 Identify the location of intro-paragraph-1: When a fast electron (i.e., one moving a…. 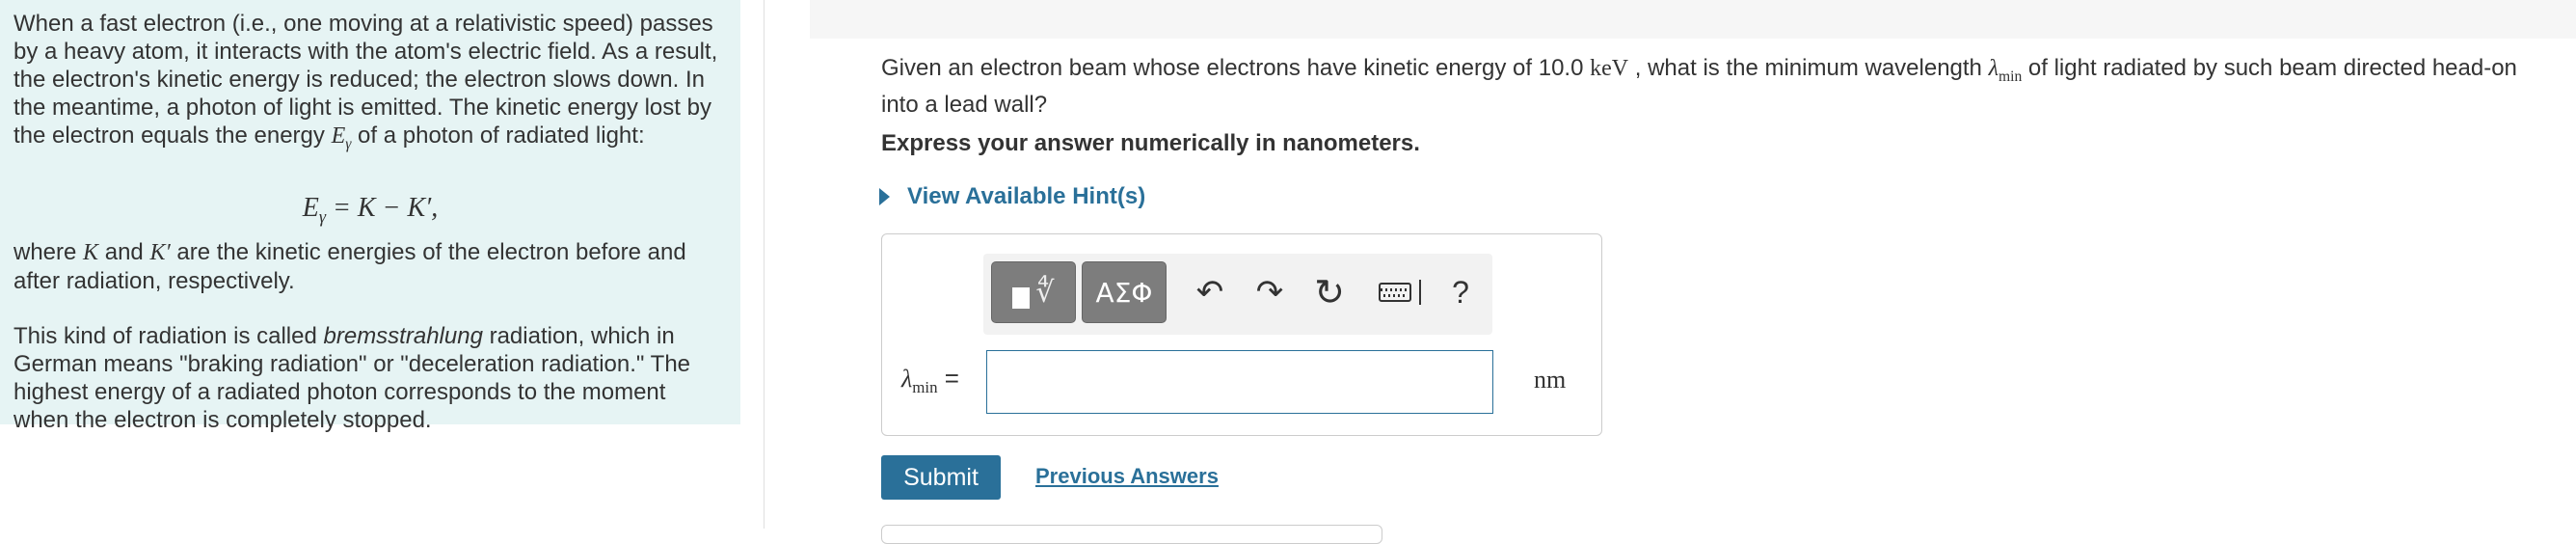
(366, 81).